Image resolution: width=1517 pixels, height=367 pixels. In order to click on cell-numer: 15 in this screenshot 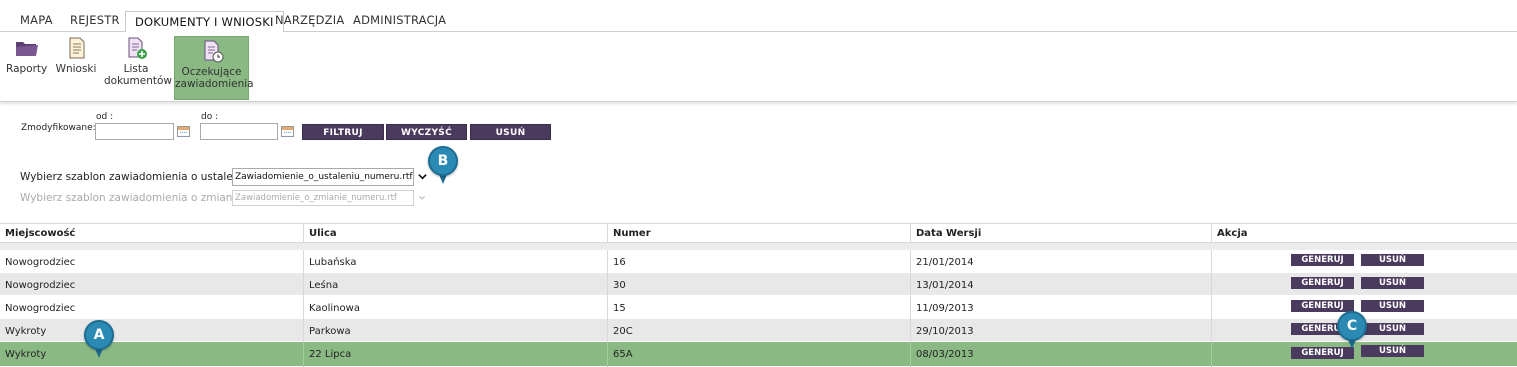, I will do `click(759, 307)`.